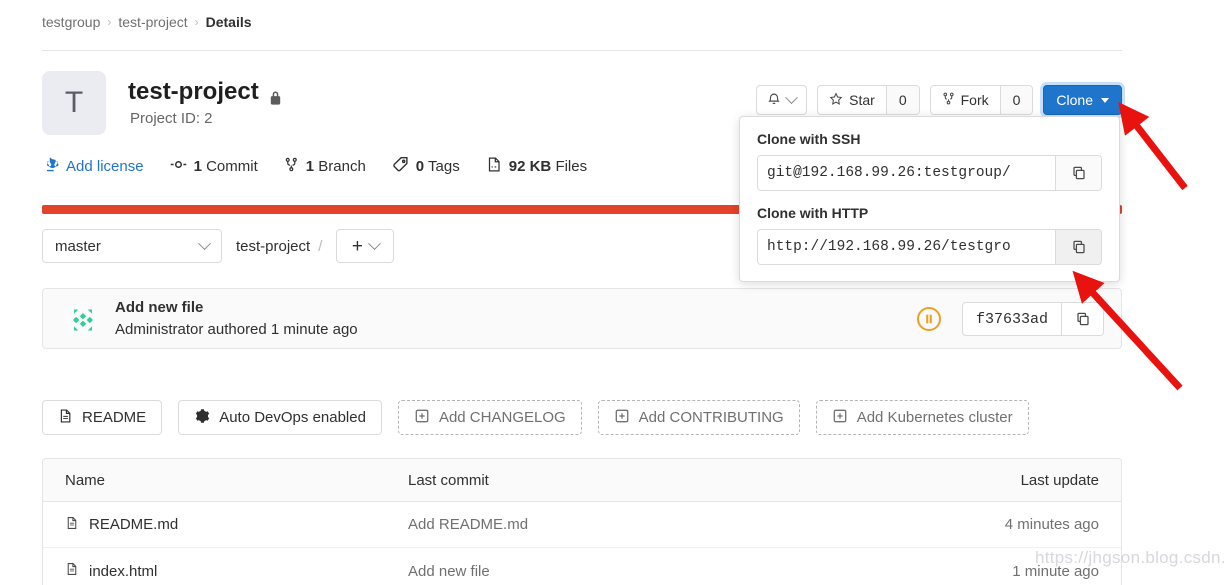  Describe the element at coordinates (1082, 319) in the screenshot. I see `commit-sha-copy-button` at that location.